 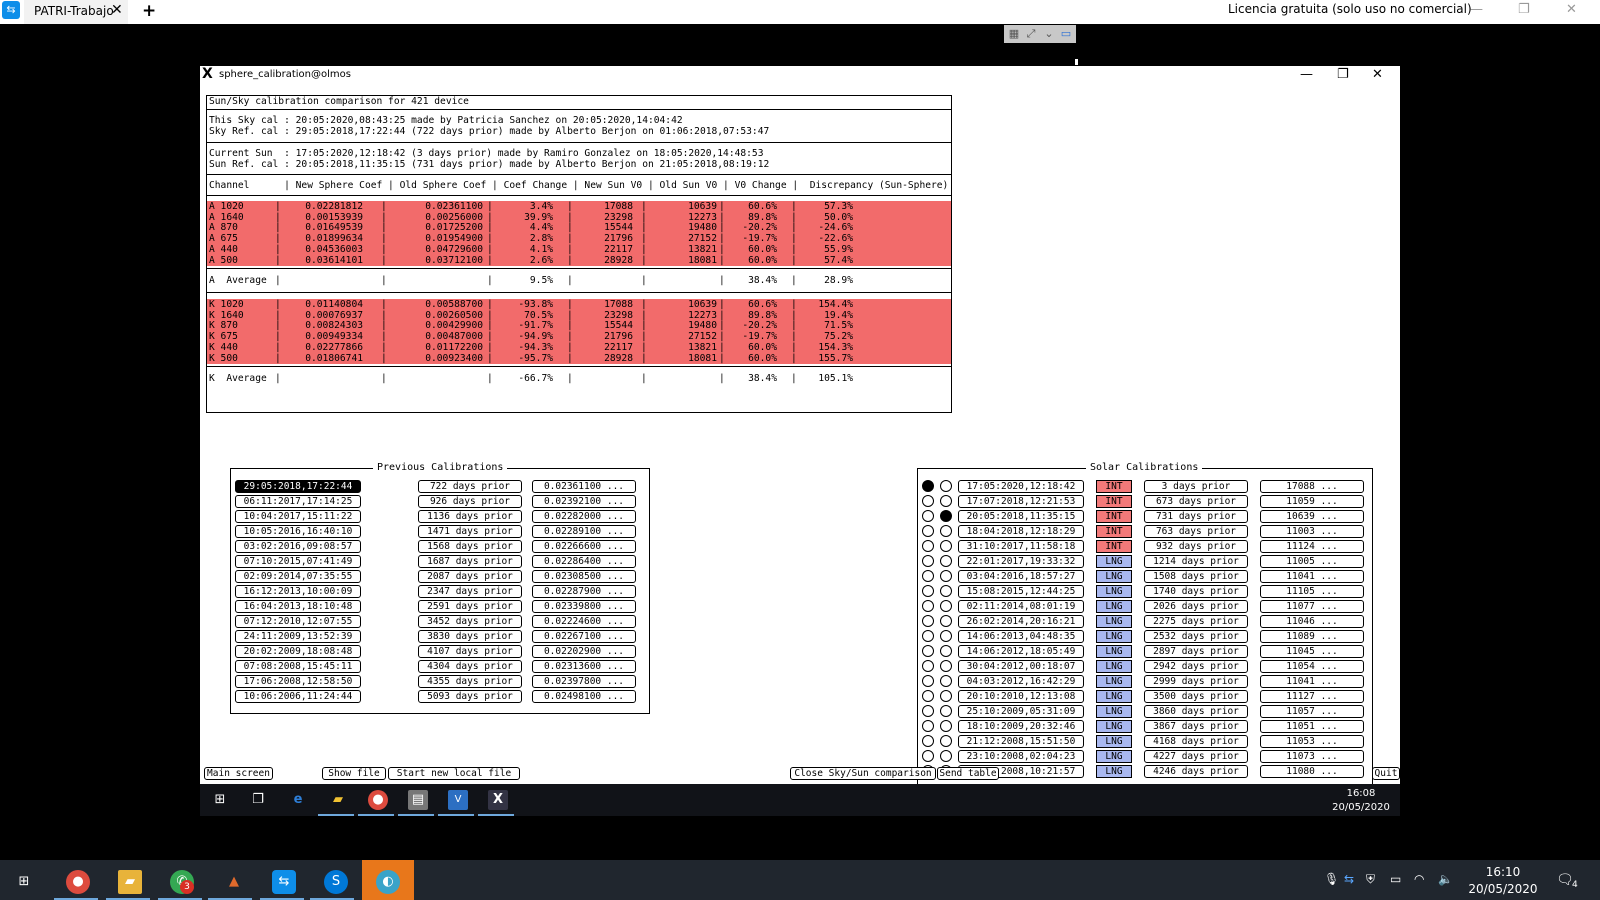 What do you see at coordinates (470, 576) in the screenshot?
I see `prev-days-button: 2087 days prior` at bounding box center [470, 576].